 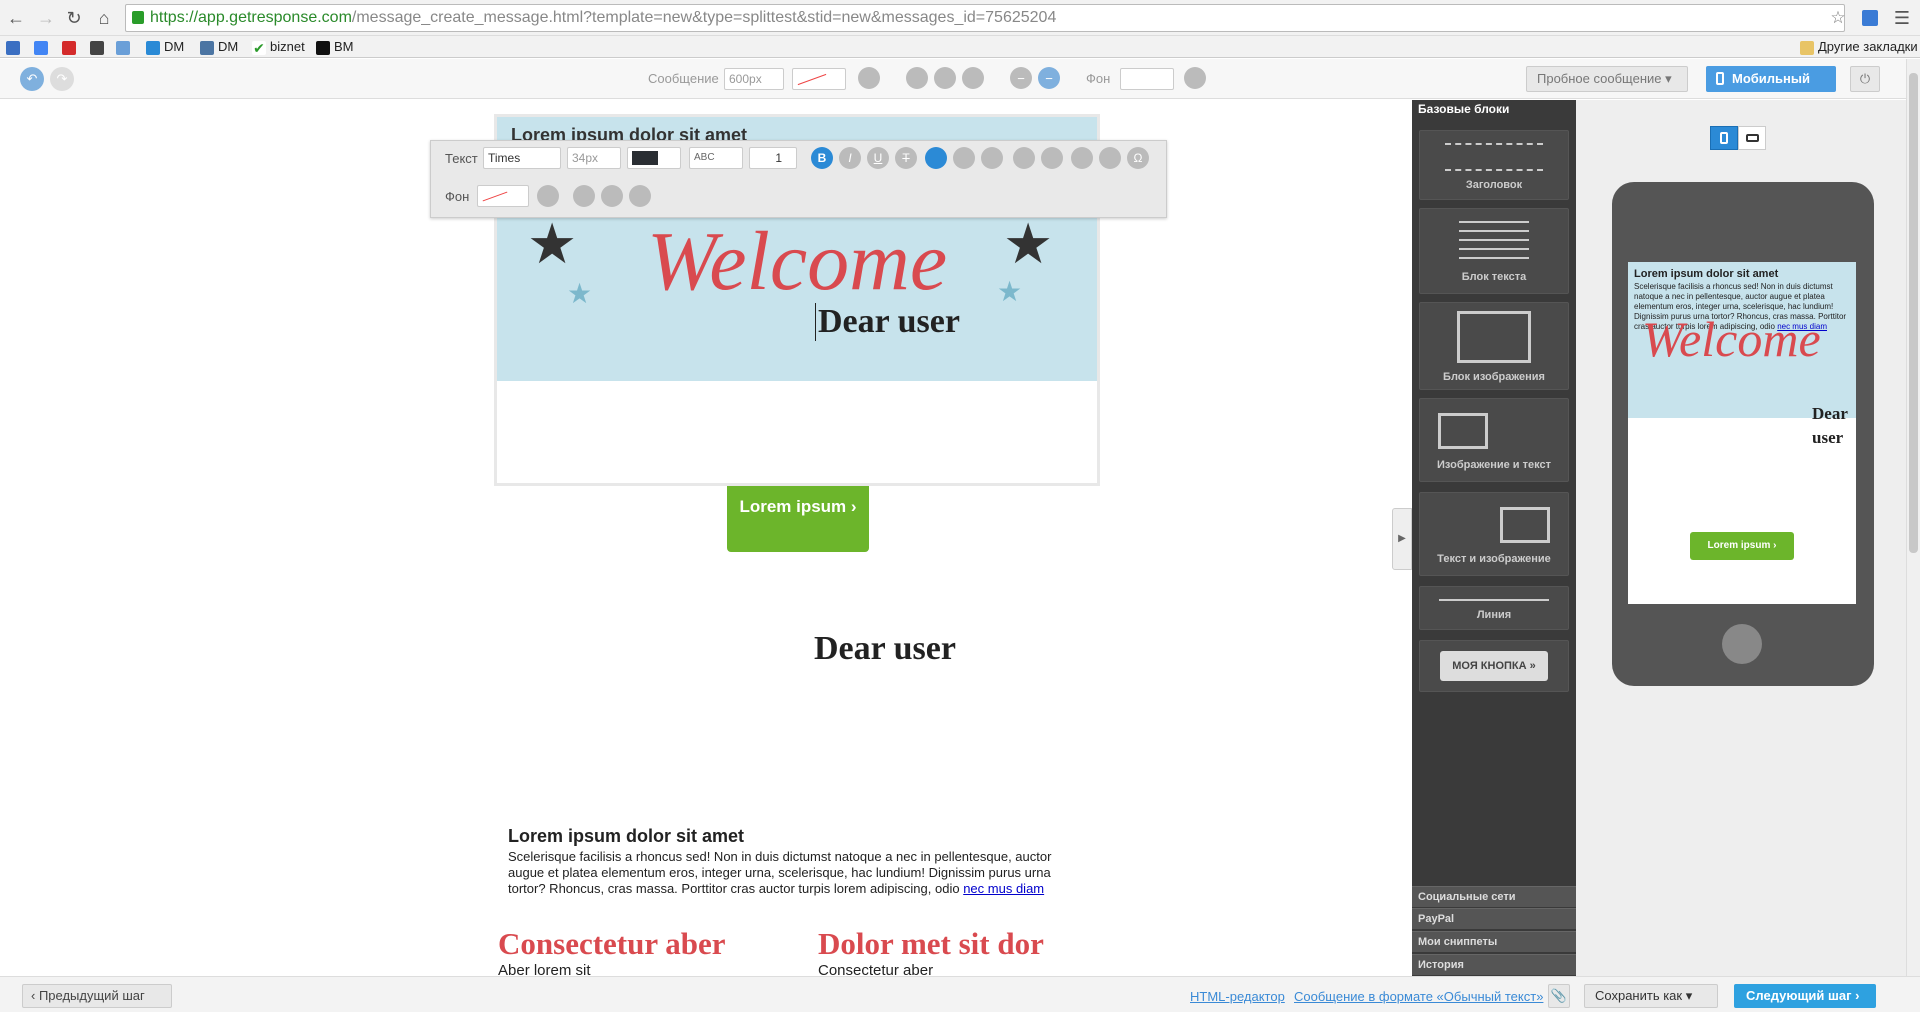 I want to click on home-button-icon, so click(x=1742, y=644).